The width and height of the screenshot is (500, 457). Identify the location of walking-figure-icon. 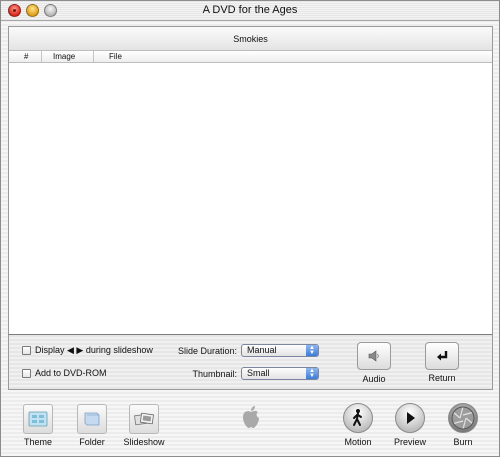
(357, 417).